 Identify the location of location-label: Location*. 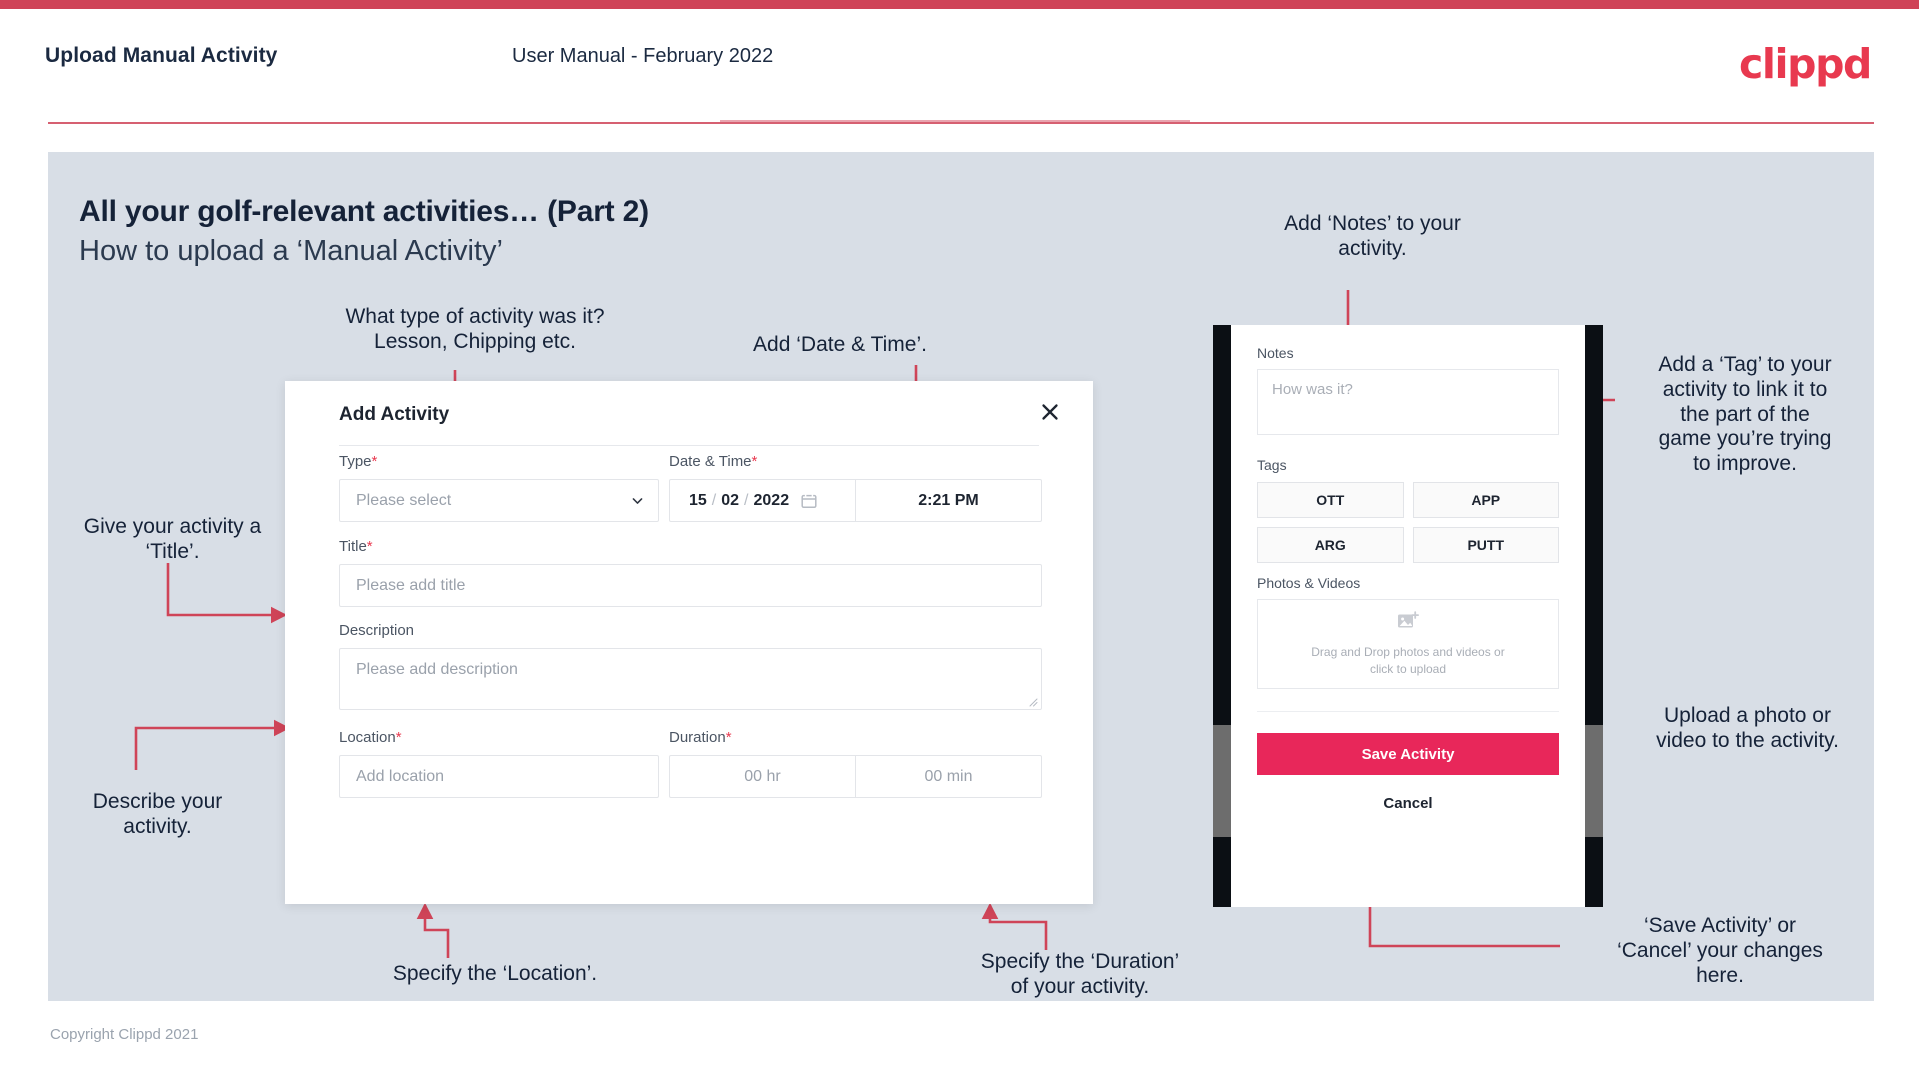
(499, 737).